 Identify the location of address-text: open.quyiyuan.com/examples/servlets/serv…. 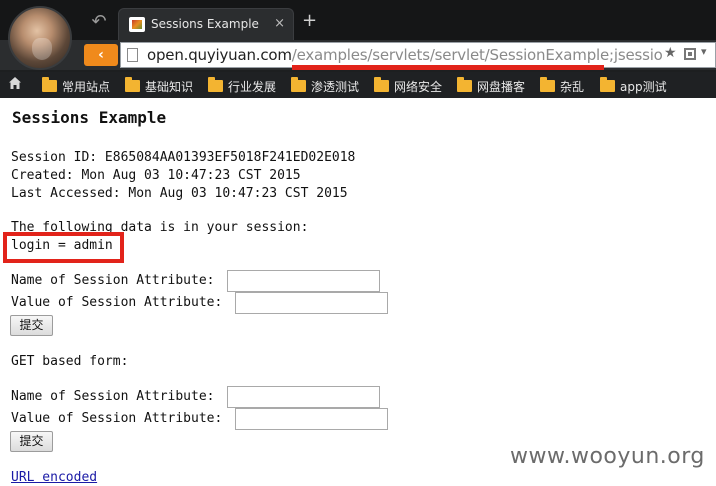
(409, 55).